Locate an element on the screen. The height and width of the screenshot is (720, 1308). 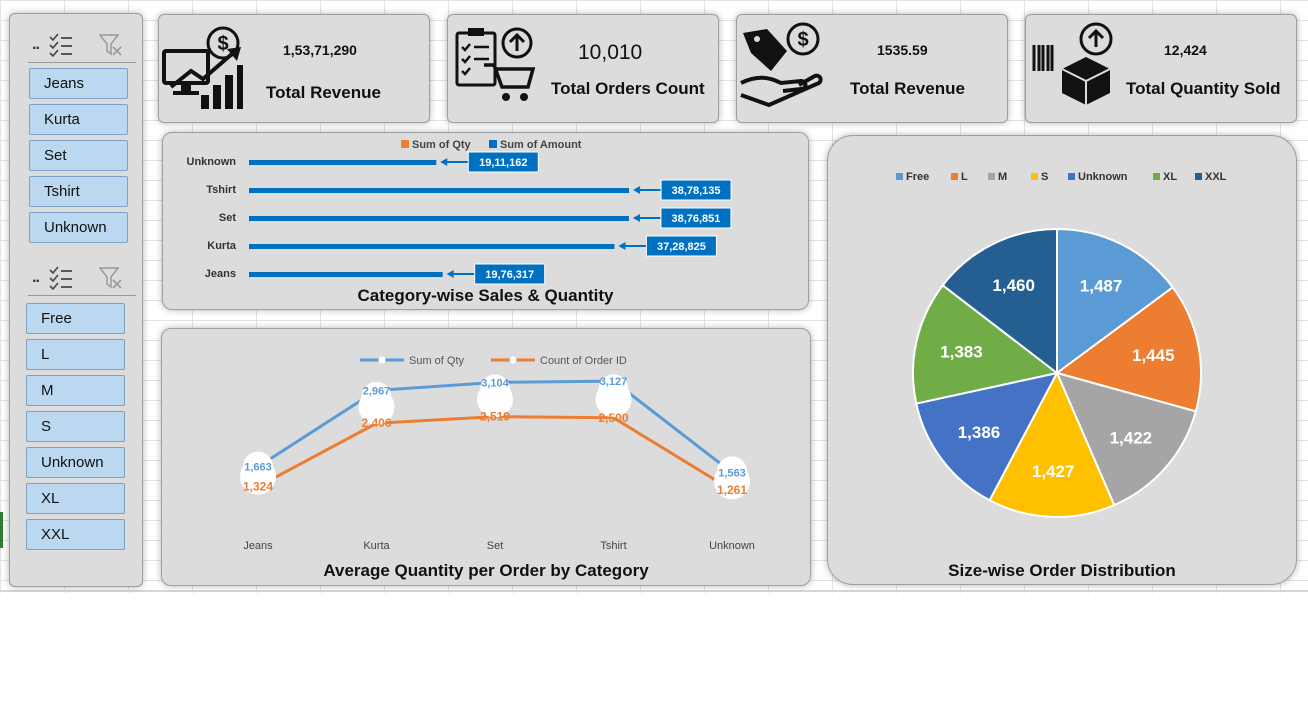
kpi-card-total-revenue: $ 1,53,71,290 Total Revenue is located at coordinates (294, 68).